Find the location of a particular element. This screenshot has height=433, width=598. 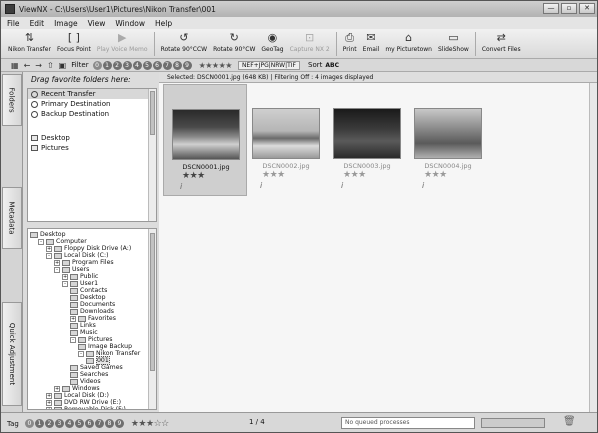

tag-label-3: 3 is located at coordinates (59, 423).